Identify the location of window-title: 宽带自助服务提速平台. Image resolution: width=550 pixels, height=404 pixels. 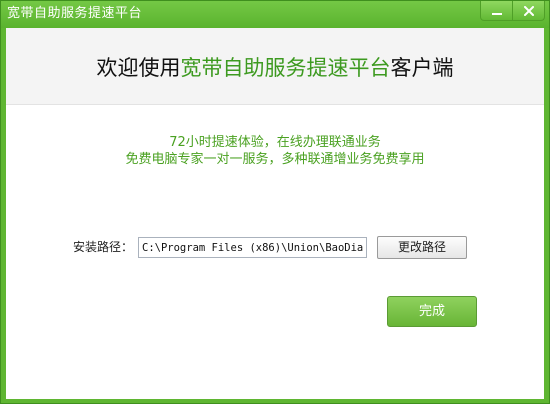
(75, 13).